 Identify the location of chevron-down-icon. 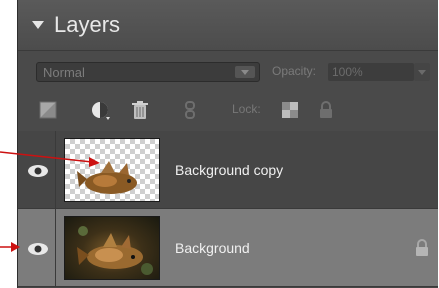
(245, 72).